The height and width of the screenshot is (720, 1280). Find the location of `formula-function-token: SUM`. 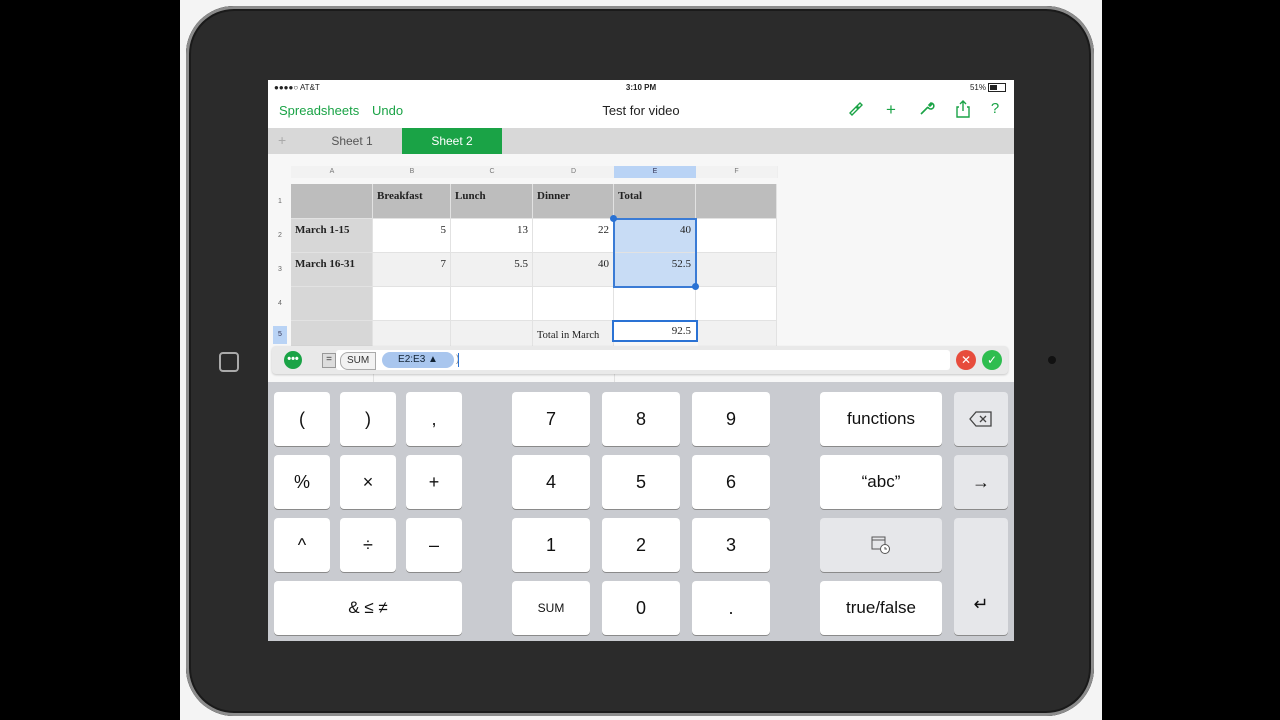

formula-function-token: SUM is located at coordinates (358, 361).